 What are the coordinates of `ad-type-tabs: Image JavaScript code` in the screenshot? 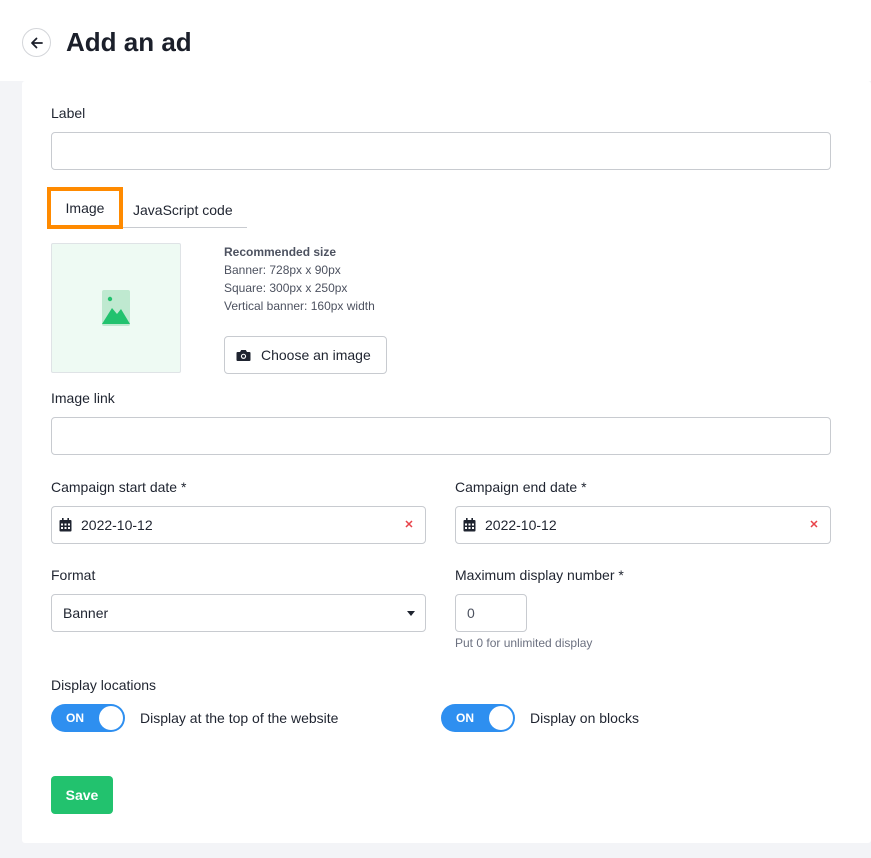 It's located at (147, 208).